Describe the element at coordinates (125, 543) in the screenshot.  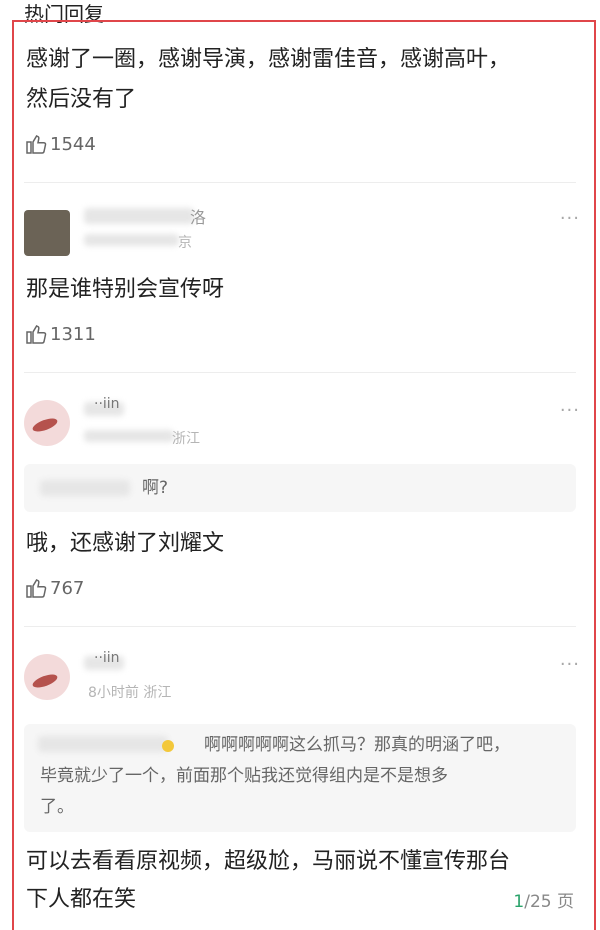
I see `reply-text: 哦，还感谢了刘耀文` at that location.